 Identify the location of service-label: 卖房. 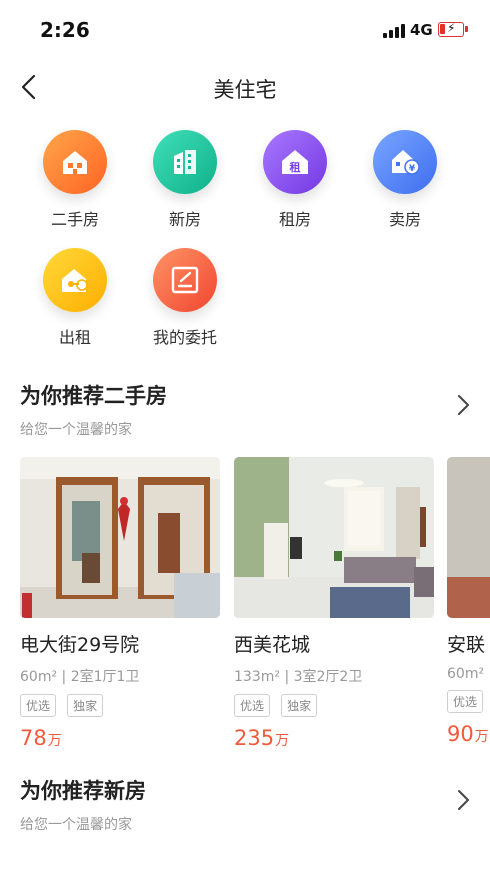
(404, 219).